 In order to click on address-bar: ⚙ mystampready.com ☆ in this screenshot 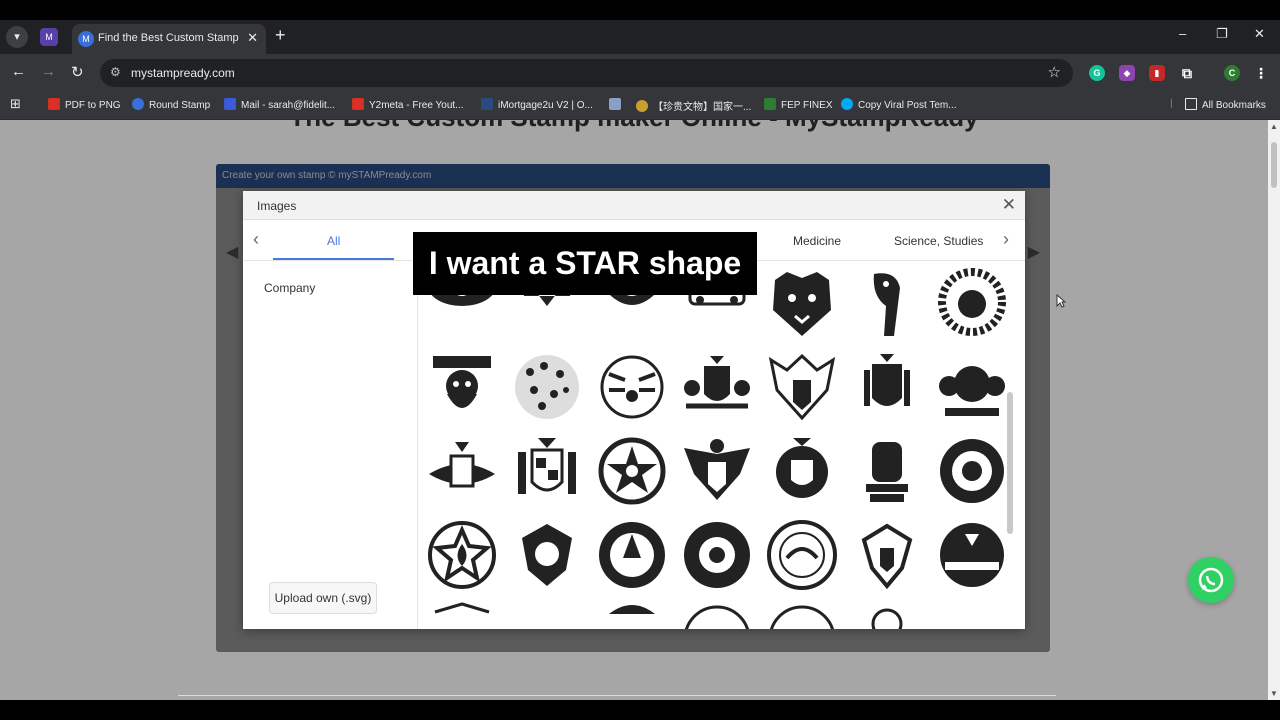, I will do `click(586, 73)`.